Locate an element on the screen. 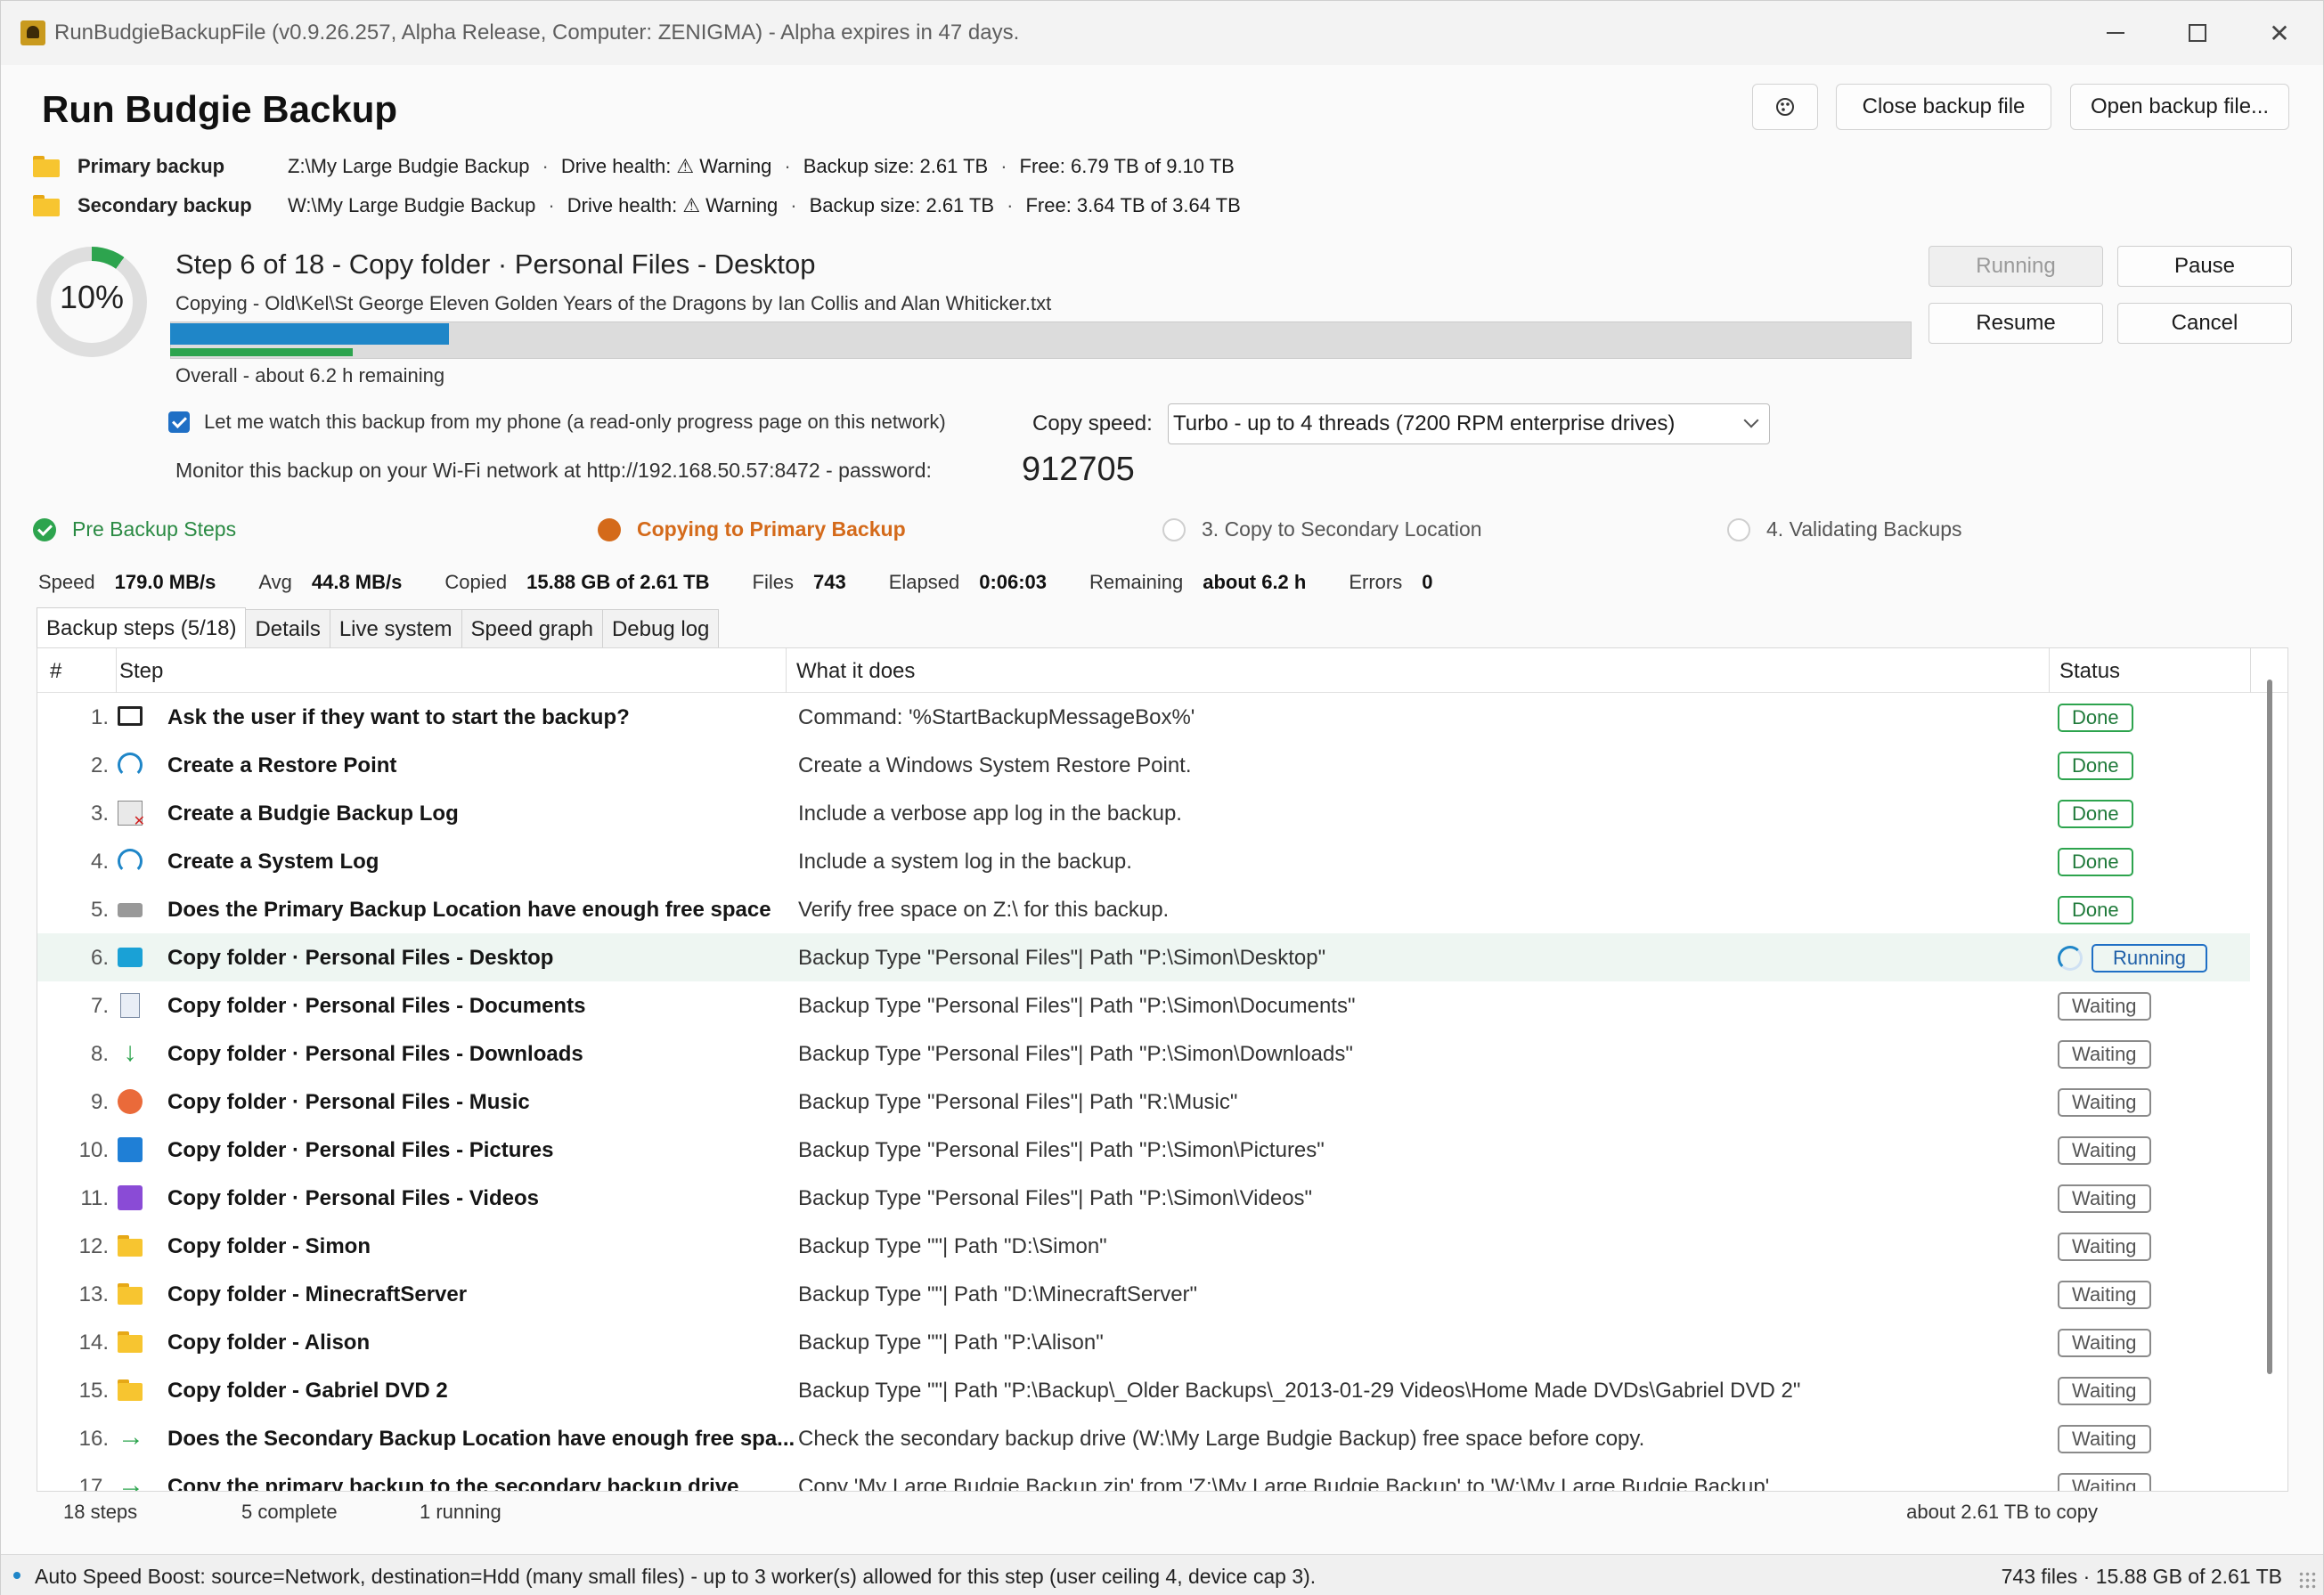  close-window-button: ✕ is located at coordinates (2279, 33).